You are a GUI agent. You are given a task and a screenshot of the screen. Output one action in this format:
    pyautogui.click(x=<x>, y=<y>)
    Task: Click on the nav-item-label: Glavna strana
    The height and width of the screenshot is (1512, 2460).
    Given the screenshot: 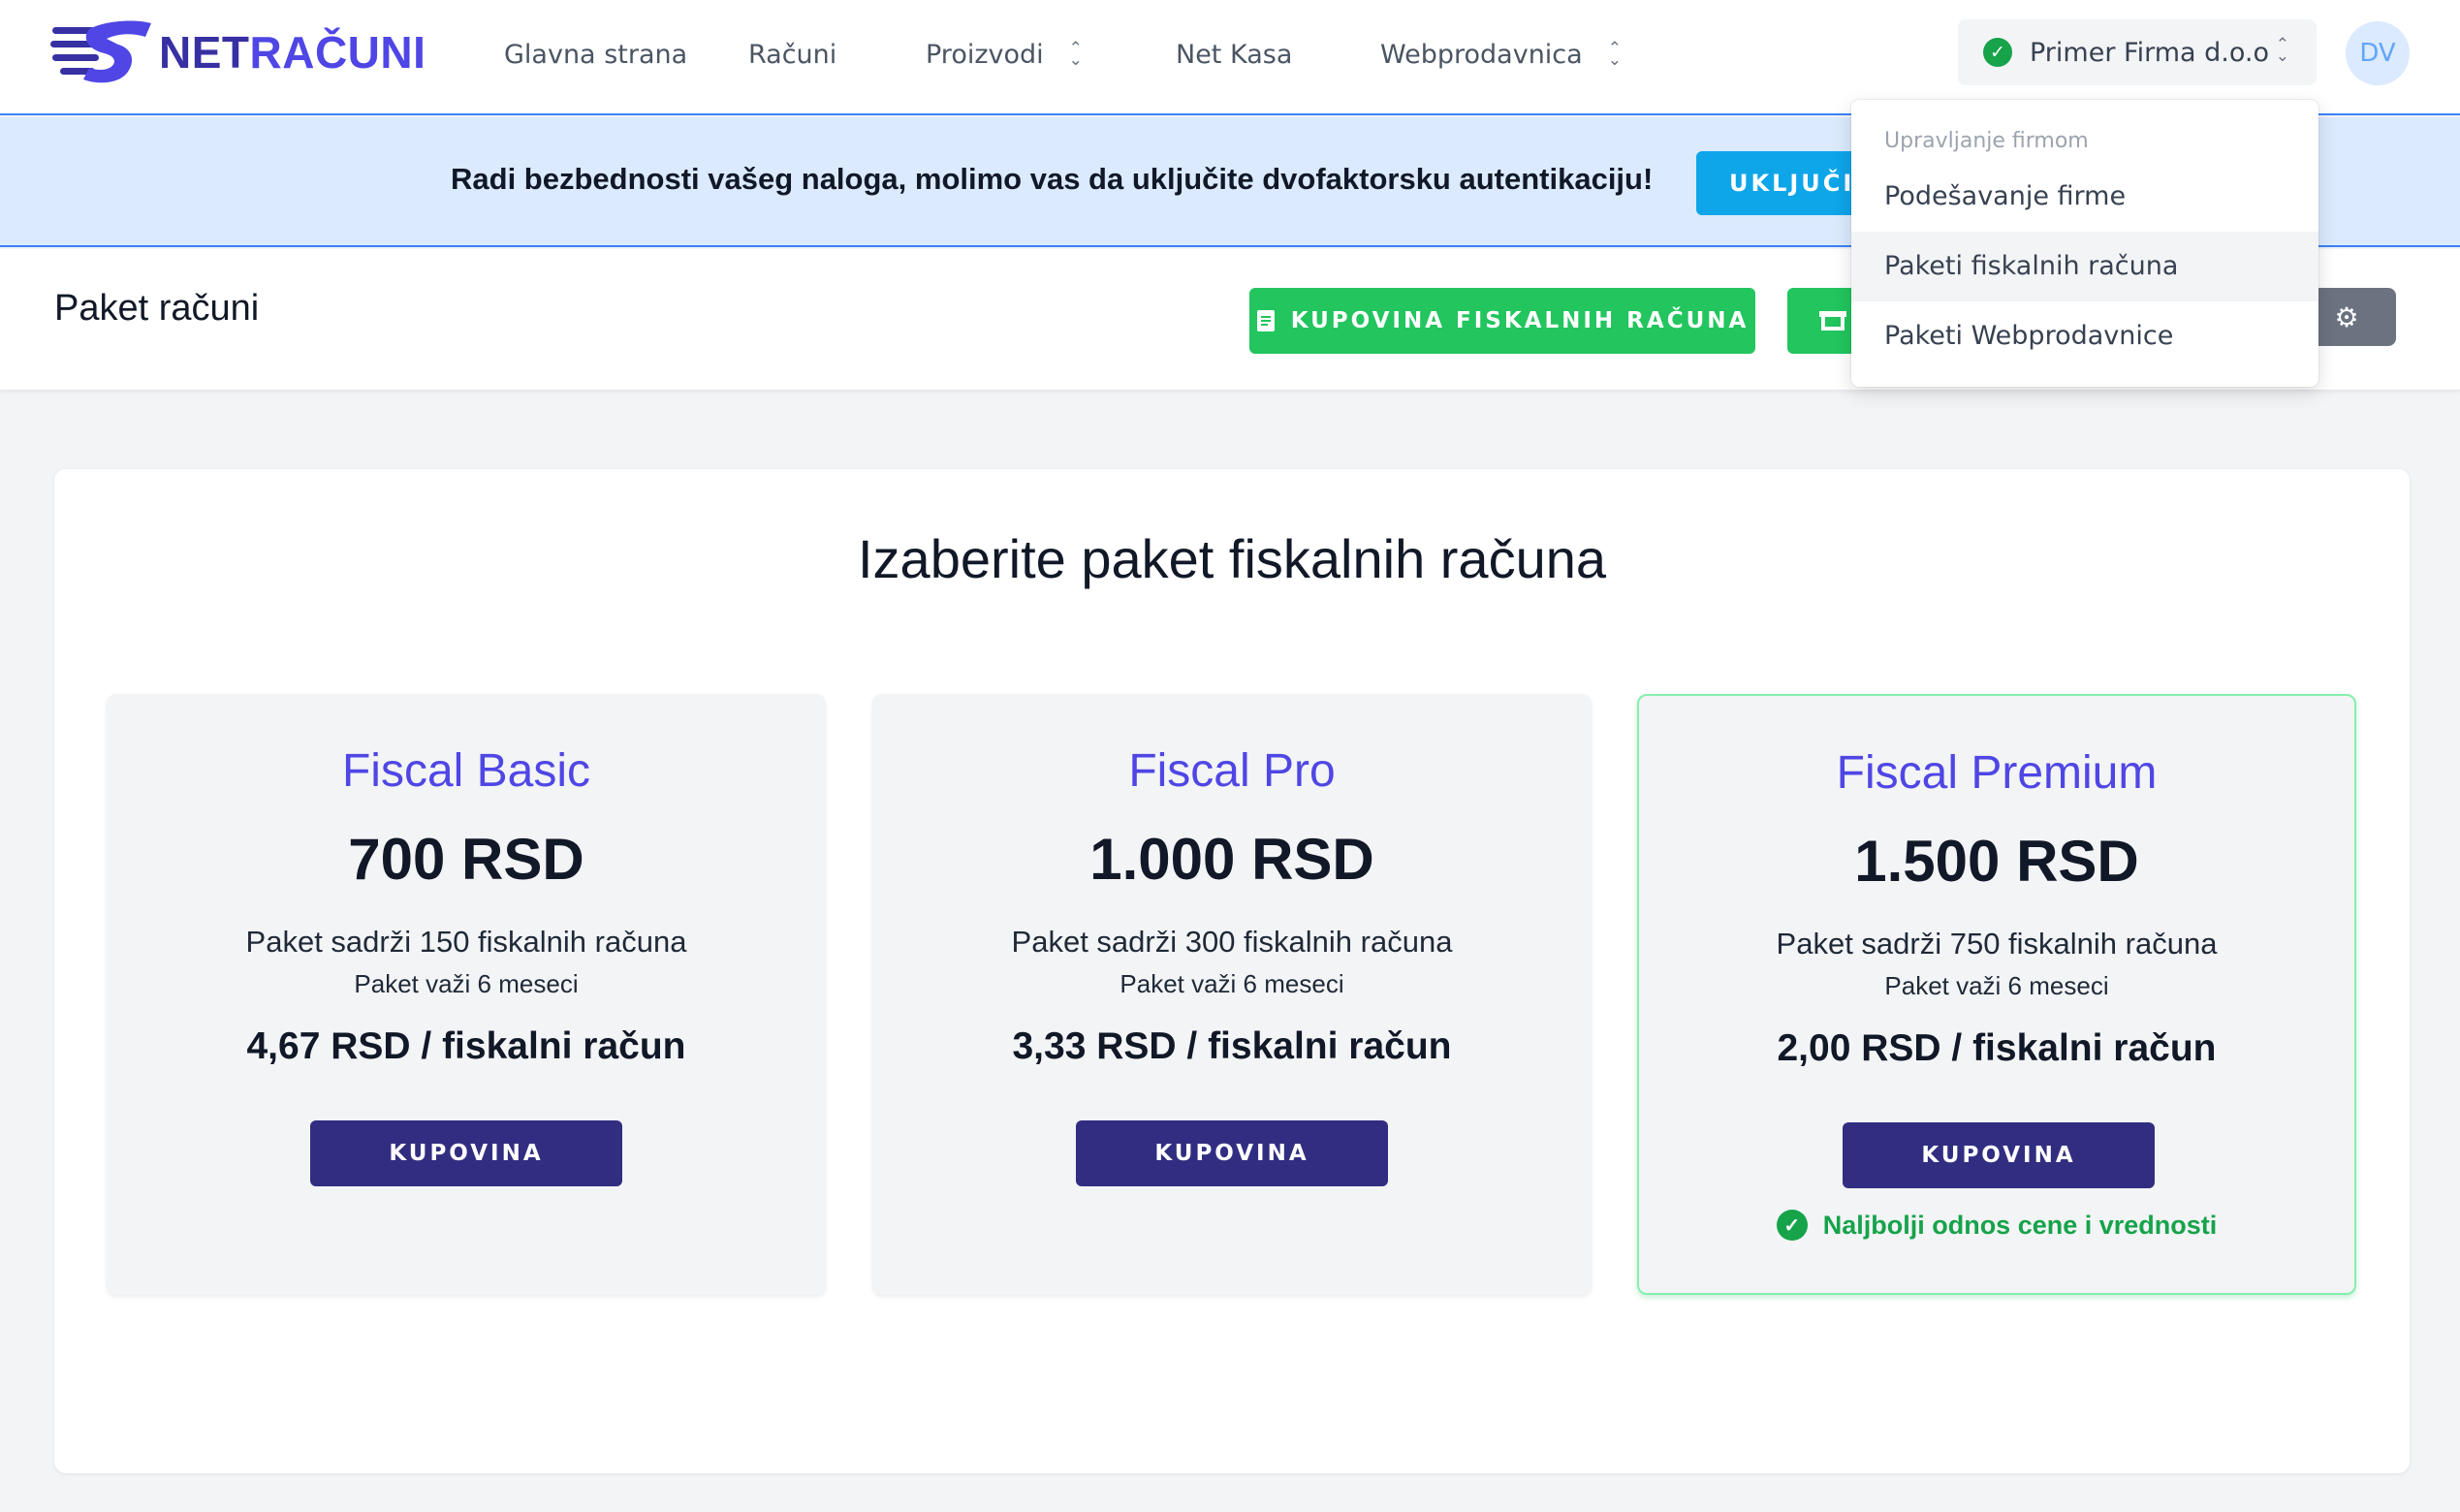 What is the action you would take?
    pyautogui.click(x=596, y=55)
    